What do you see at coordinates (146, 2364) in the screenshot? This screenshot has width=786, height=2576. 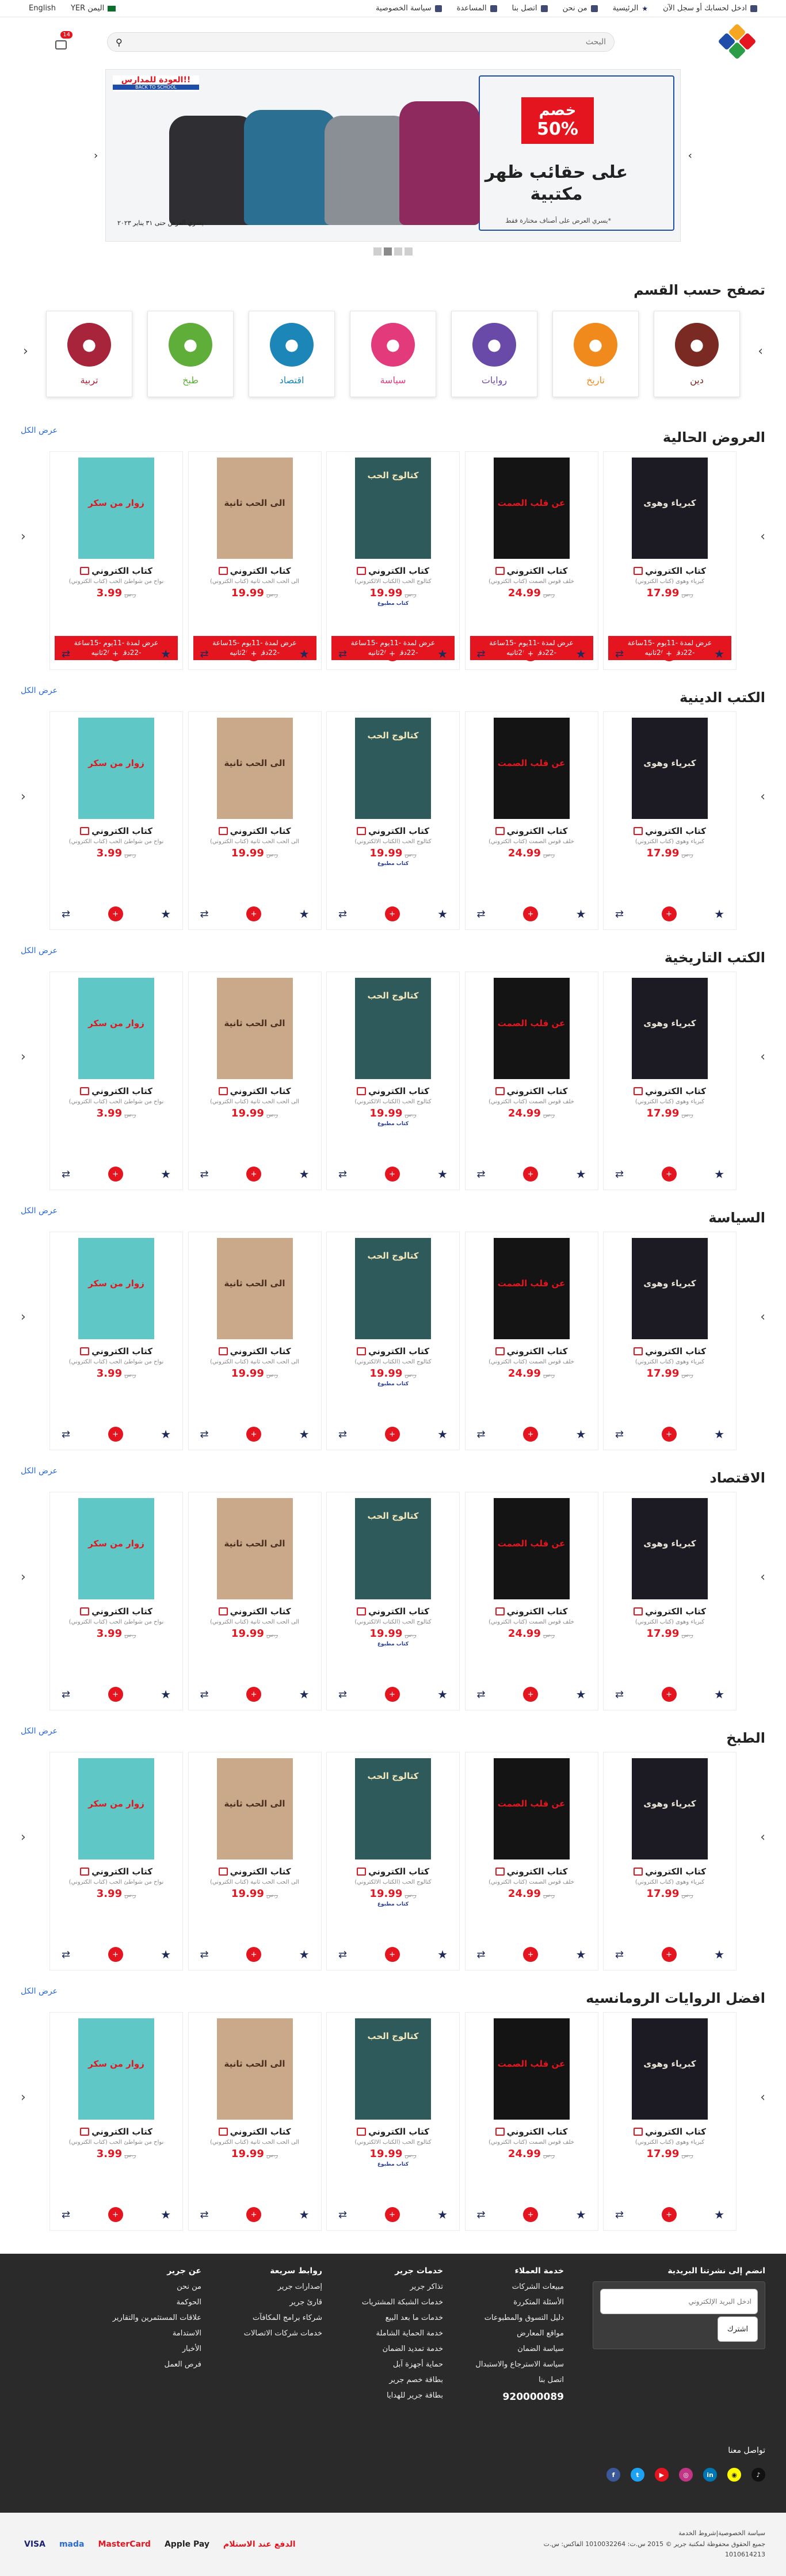 I see `footer-link: فرص العمل` at bounding box center [146, 2364].